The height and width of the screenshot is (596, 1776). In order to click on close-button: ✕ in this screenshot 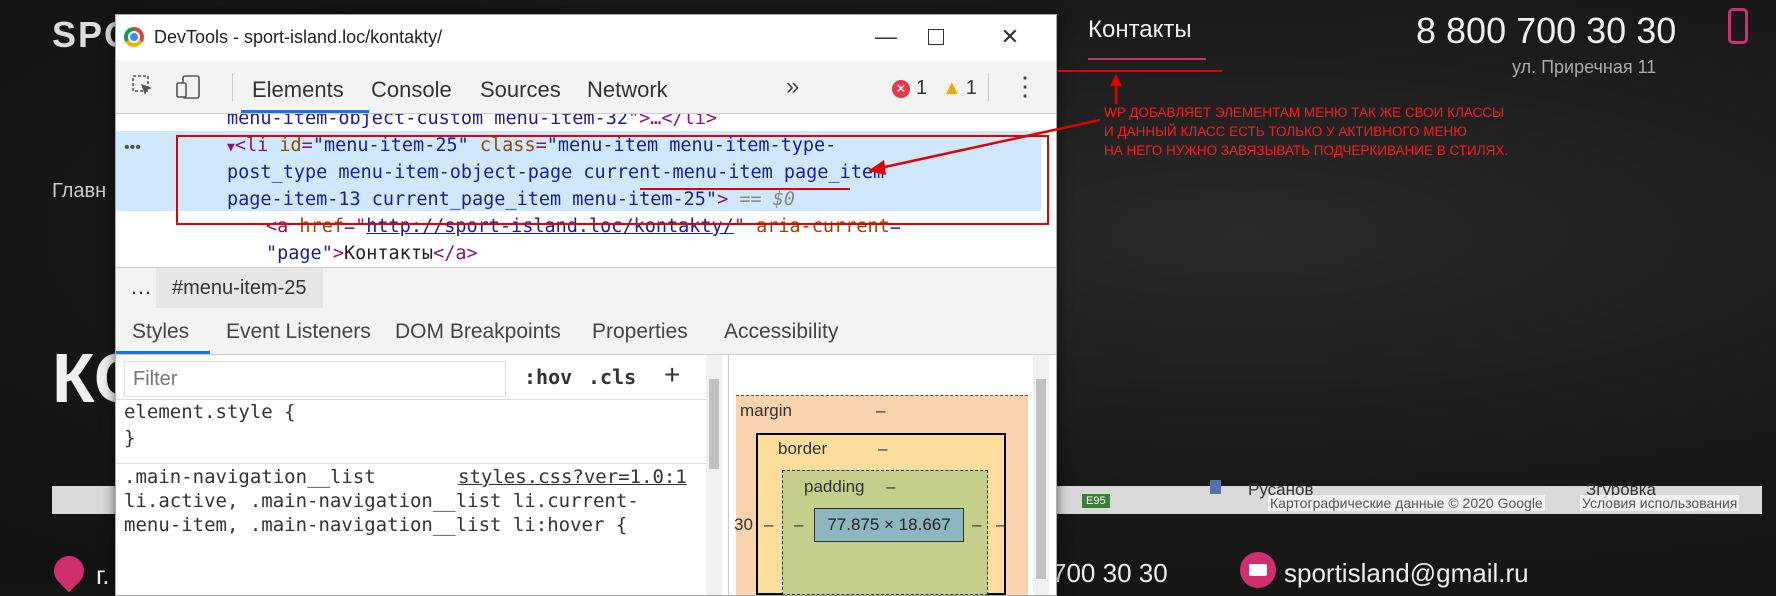, I will do `click(1010, 37)`.